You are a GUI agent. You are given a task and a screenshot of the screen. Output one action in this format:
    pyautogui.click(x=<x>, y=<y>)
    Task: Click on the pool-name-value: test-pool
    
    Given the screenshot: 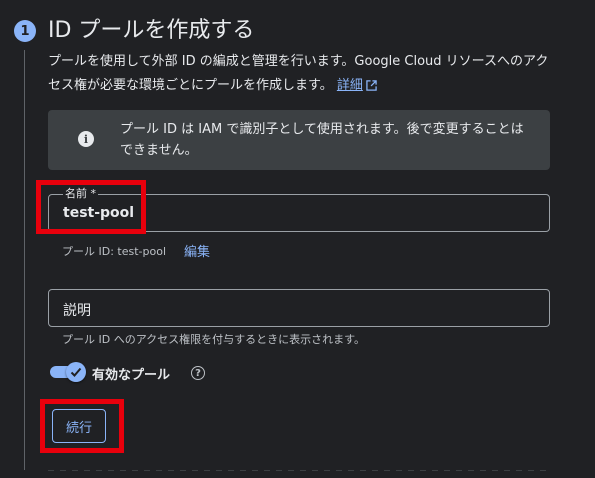 What is the action you would take?
    pyautogui.click(x=98, y=213)
    